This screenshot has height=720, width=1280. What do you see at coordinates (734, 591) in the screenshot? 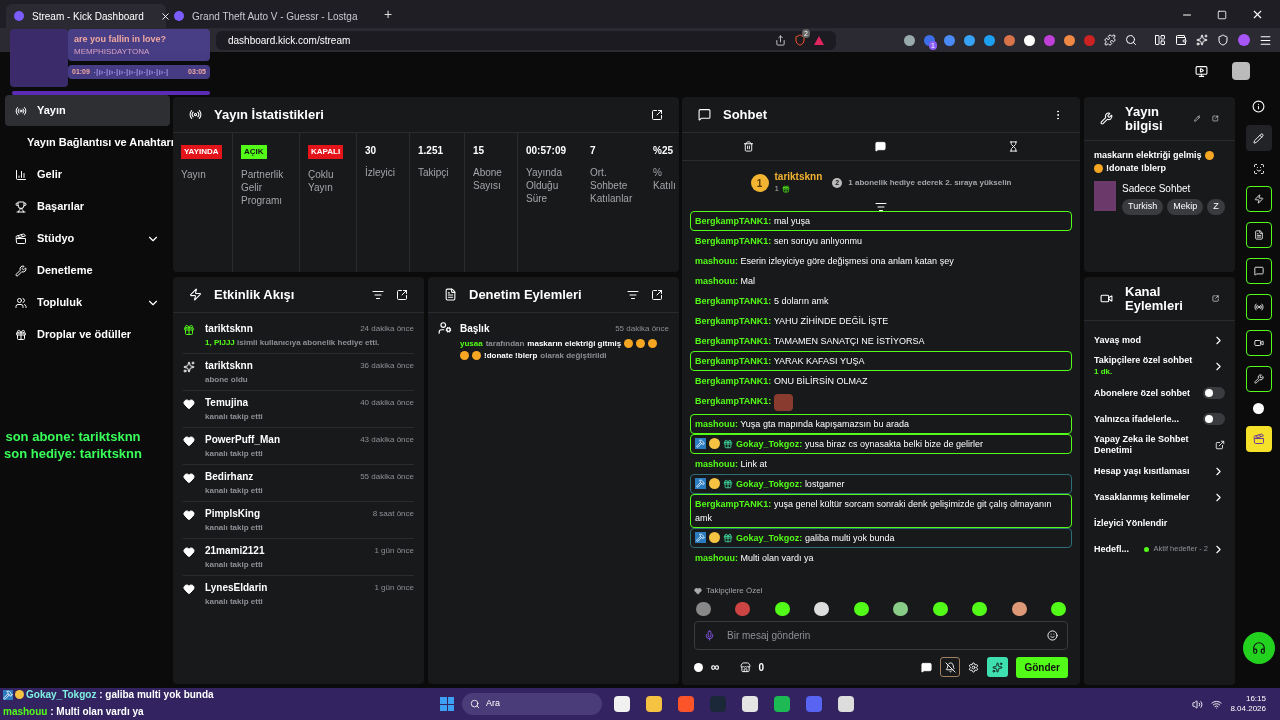
I see `emote-section-label: Takipçilere Özel` at bounding box center [734, 591].